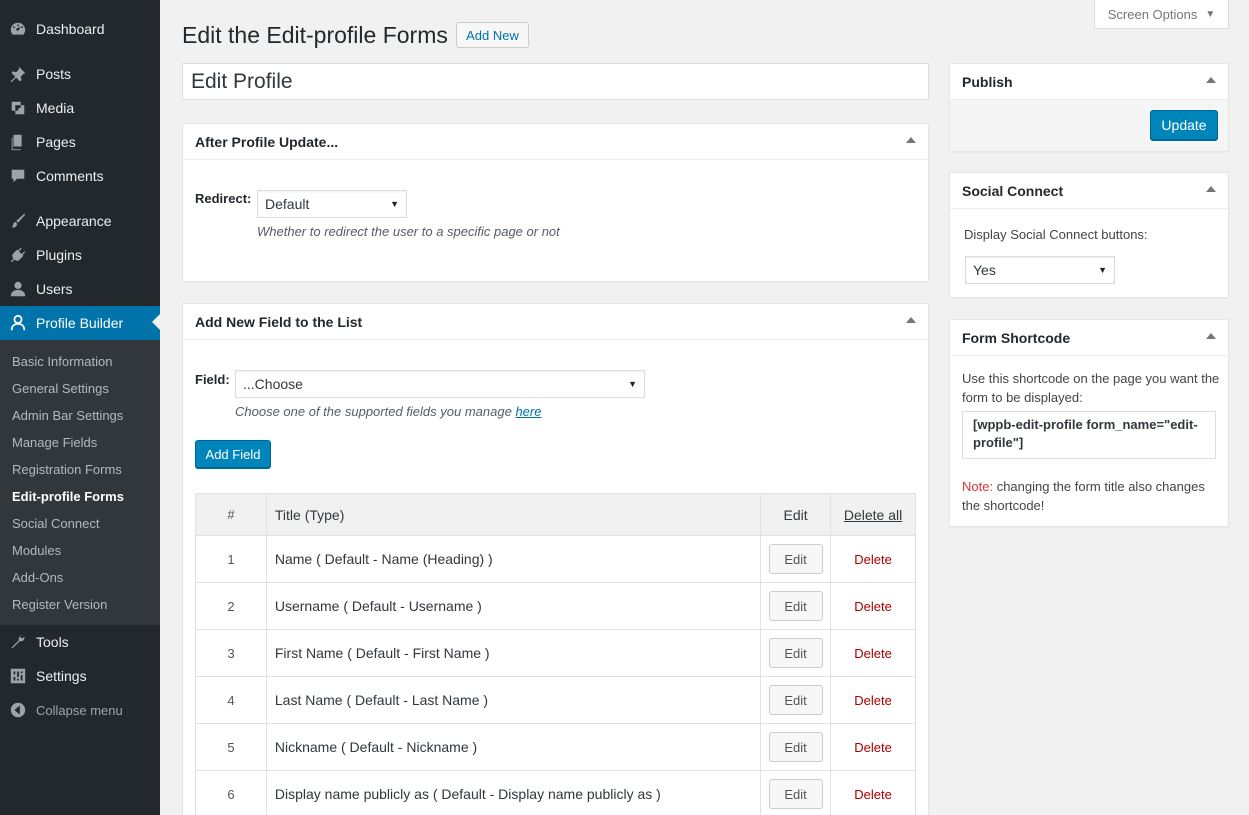  Describe the element at coordinates (332, 204) in the screenshot. I see `redirect-select: Default ▼` at that location.